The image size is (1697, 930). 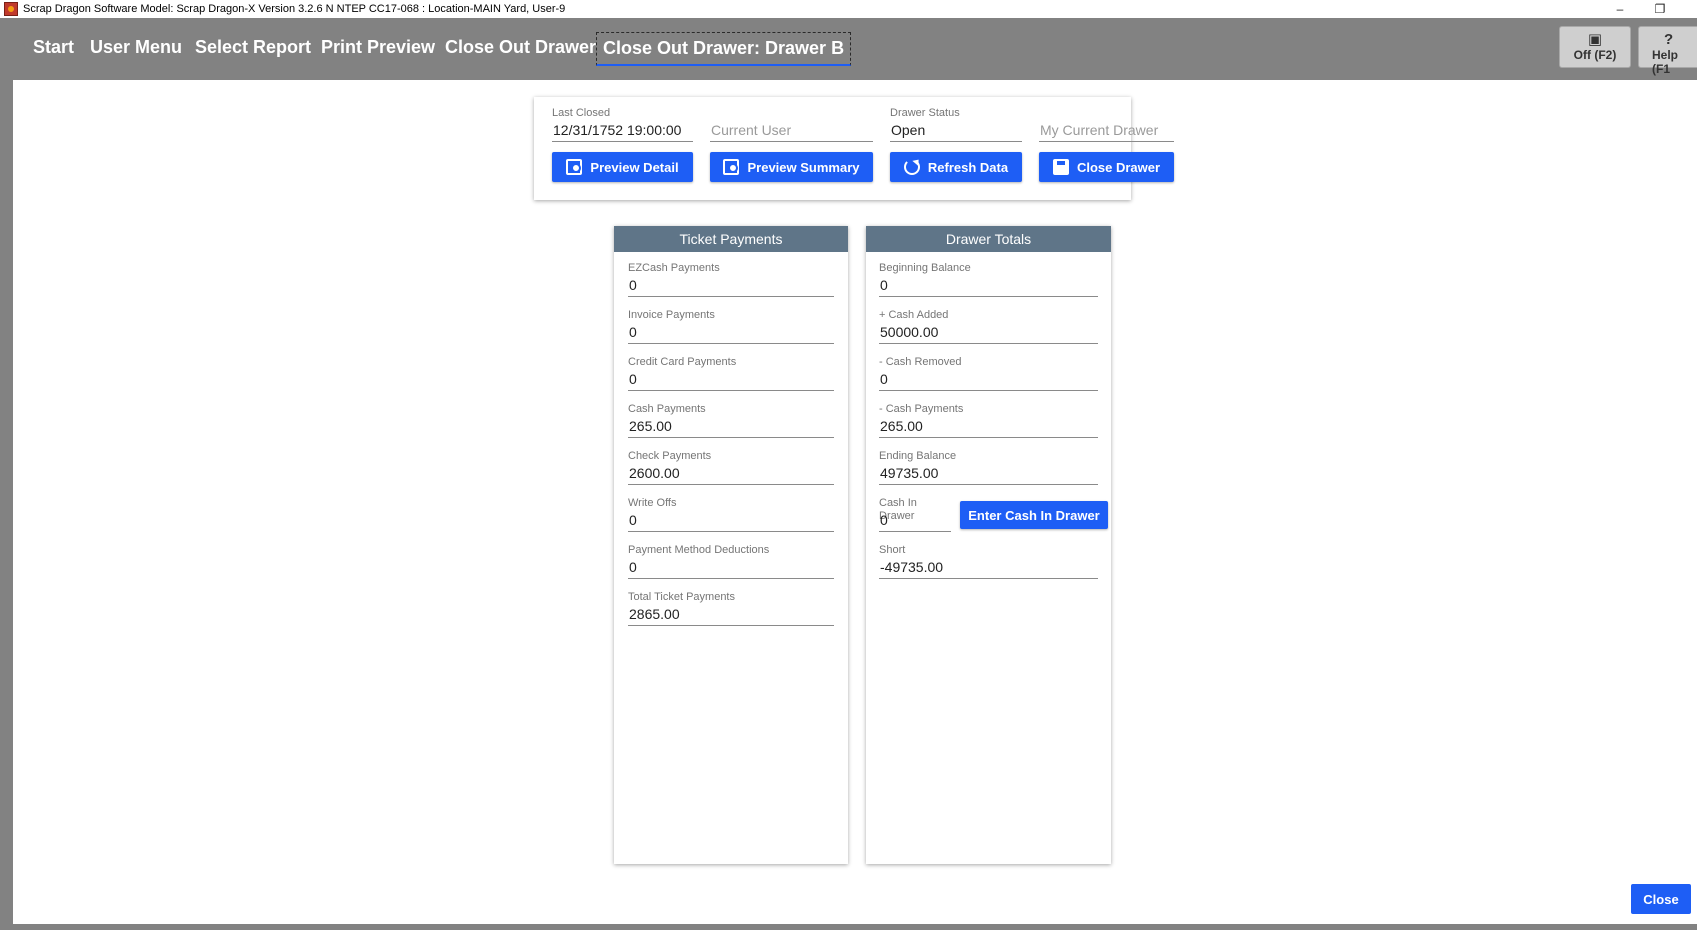 I want to click on monitor-off-icon: ▣, so click(x=1595, y=39).